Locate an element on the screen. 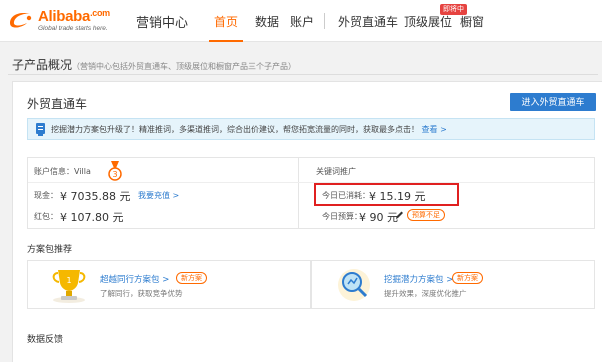 This screenshot has height=362, width=602. column-divider is located at coordinates (298, 193).